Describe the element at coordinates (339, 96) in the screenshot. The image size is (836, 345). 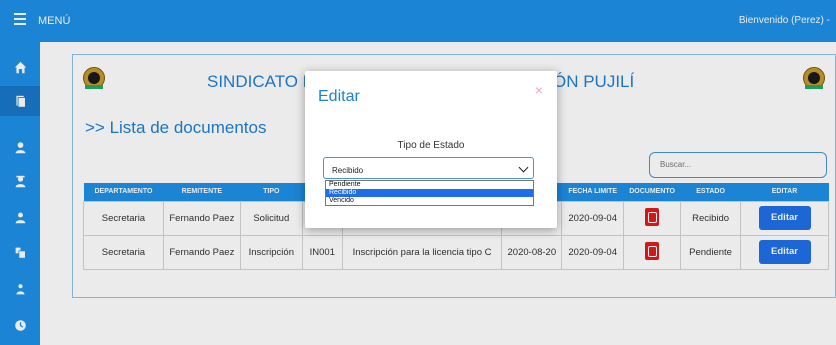
I see `modal-title: Editar` at that location.